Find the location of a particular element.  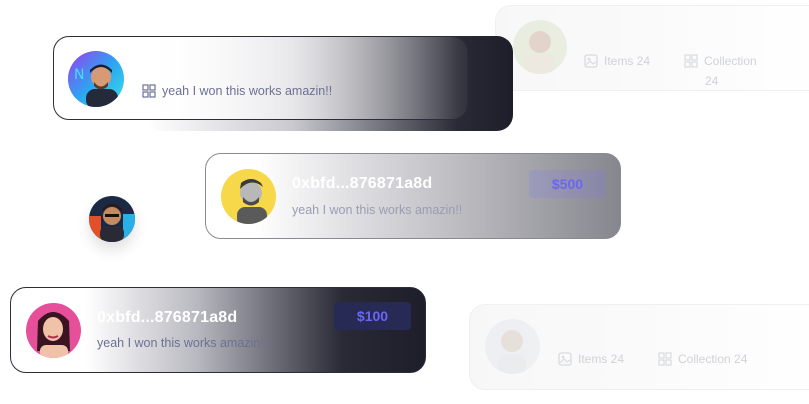

collection-label: Collection 24 is located at coordinates (713, 359).